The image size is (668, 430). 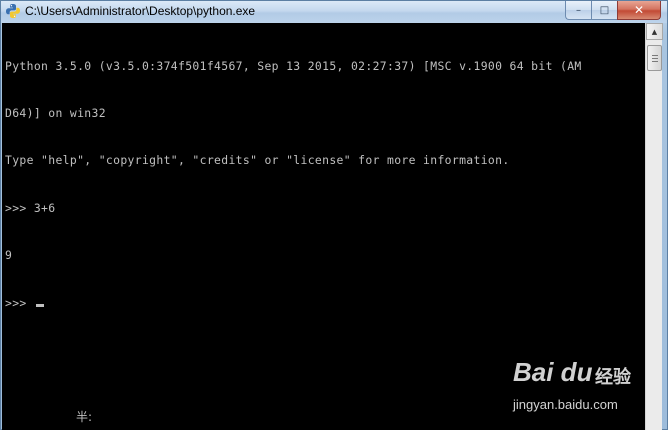 I want to click on close-button: ✕, so click(x=639, y=10).